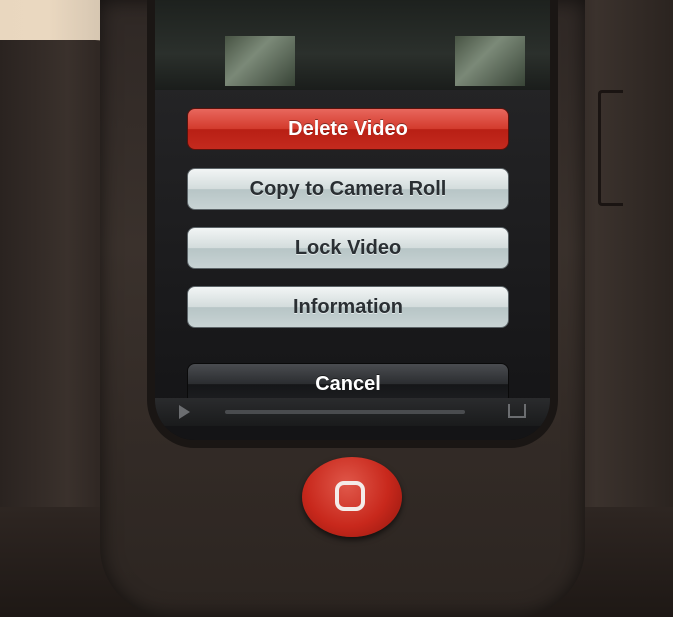 This screenshot has width=673, height=617. Describe the element at coordinates (348, 129) in the screenshot. I see `delete-video-button: Delete Video` at that location.